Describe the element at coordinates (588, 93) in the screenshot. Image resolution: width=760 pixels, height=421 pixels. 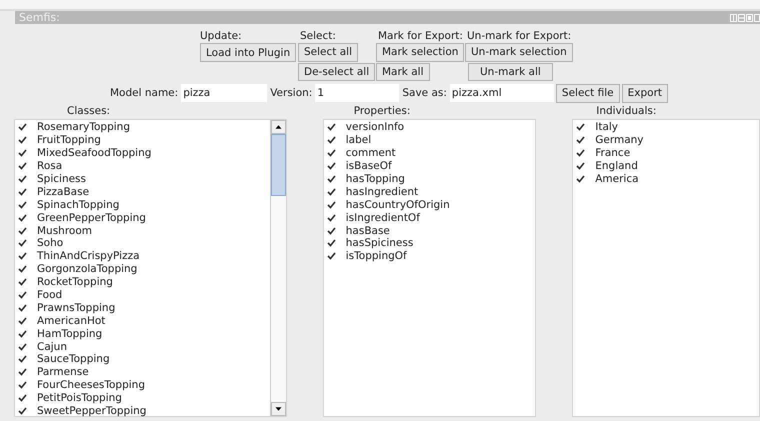
I see `action-button: Select file` at that location.